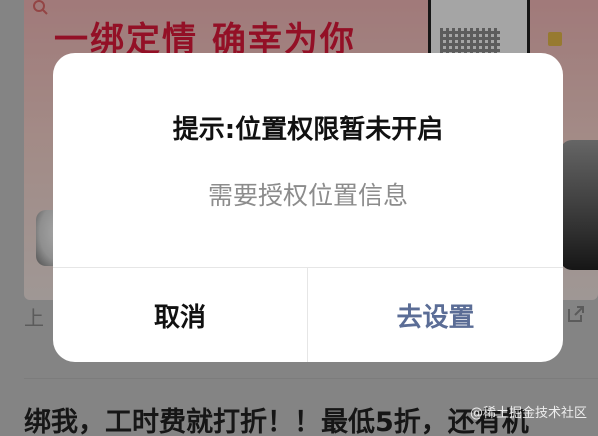 The width and height of the screenshot is (598, 436). Describe the element at coordinates (307, 195) in the screenshot. I see `dialog-message: 需要授权位置信息` at that location.